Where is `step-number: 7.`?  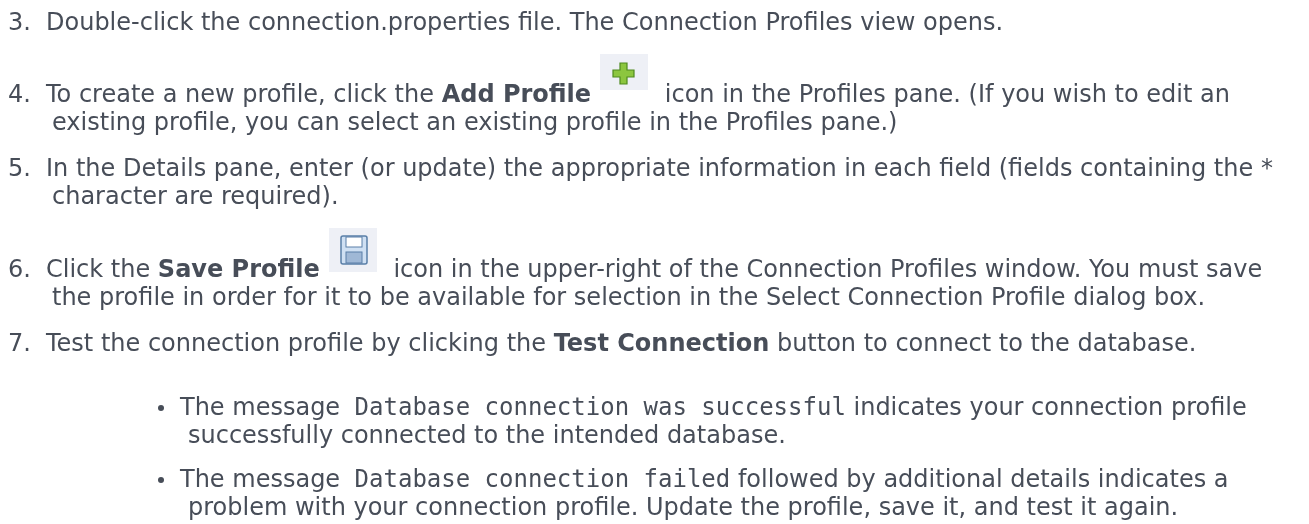 step-number: 7. is located at coordinates (20, 343).